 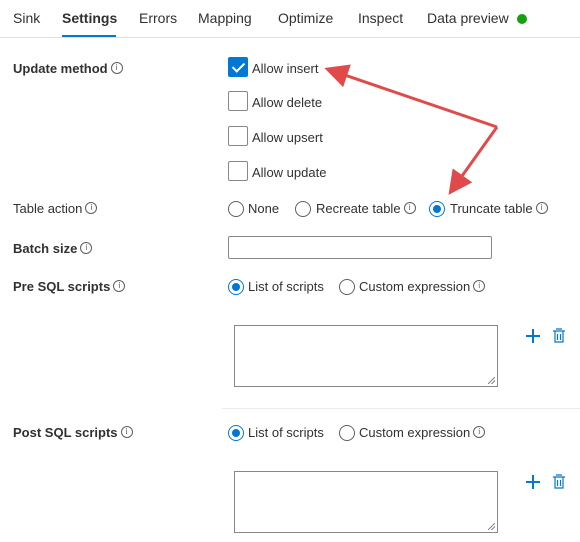 I want to click on annotation-arrow-to-allow-insert, so click(x=411, y=96).